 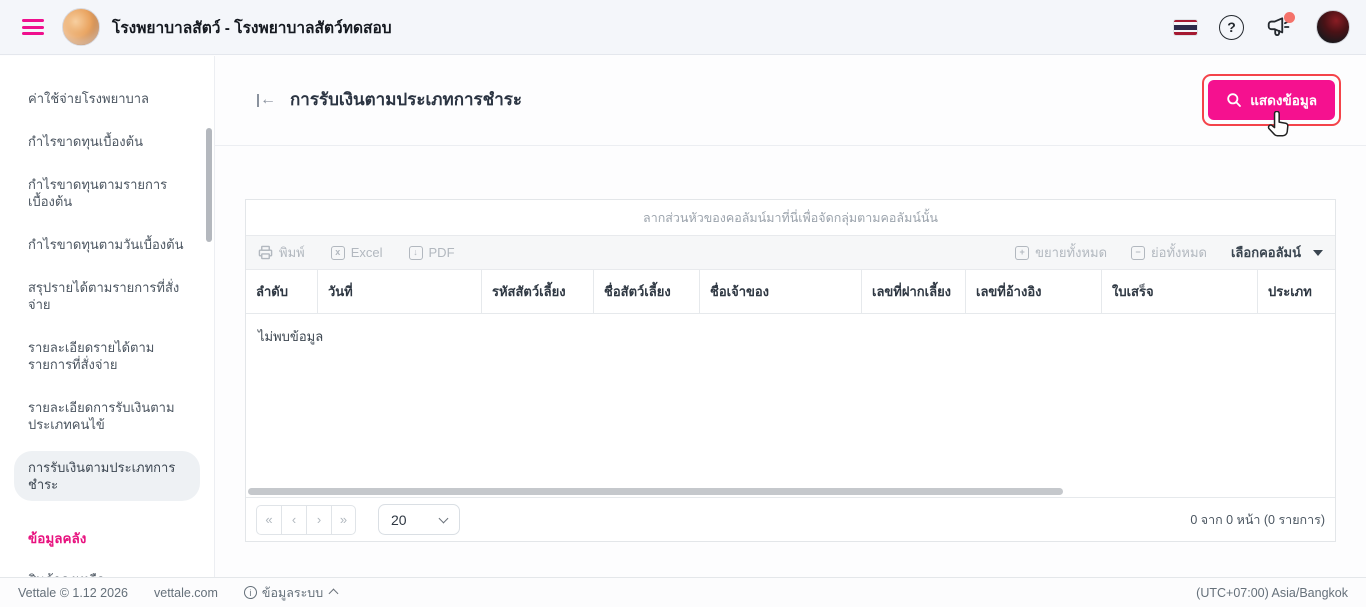 I want to click on sidebar-item-income-summary-by-order: สรุปรายได้ตามรายการที่สั่งจ่าย, so click(x=107, y=296).